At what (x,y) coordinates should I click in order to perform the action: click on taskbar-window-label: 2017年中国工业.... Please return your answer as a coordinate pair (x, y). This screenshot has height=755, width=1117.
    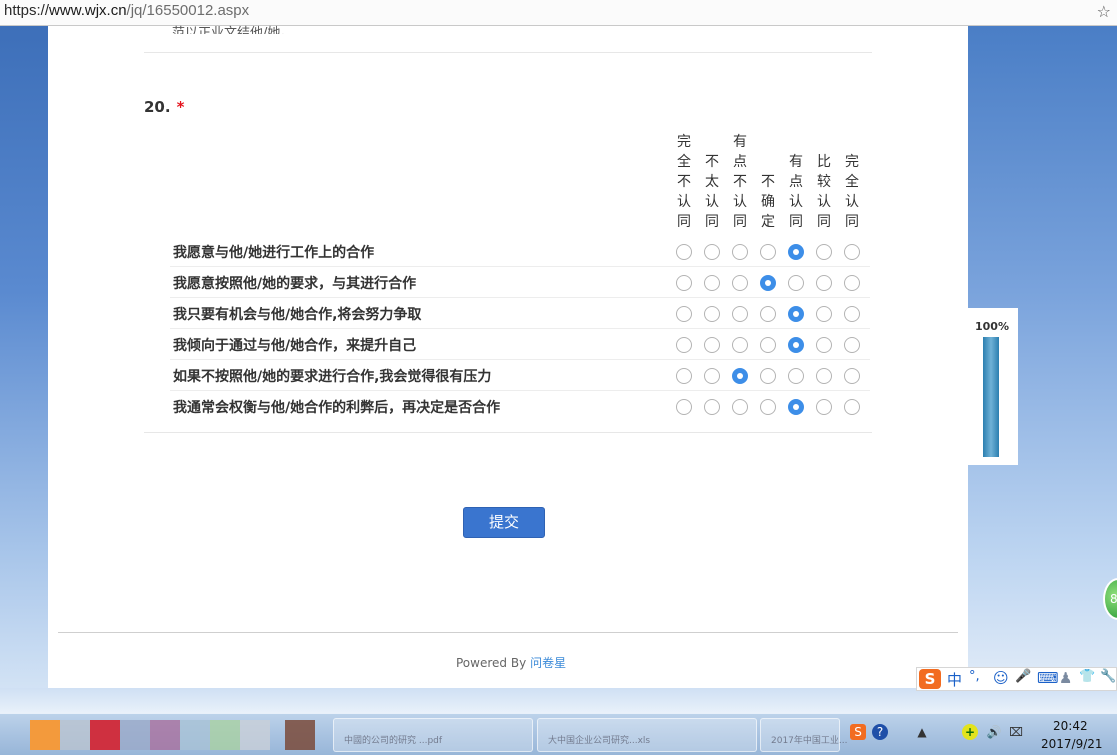
    Looking at the image, I should click on (809, 741).